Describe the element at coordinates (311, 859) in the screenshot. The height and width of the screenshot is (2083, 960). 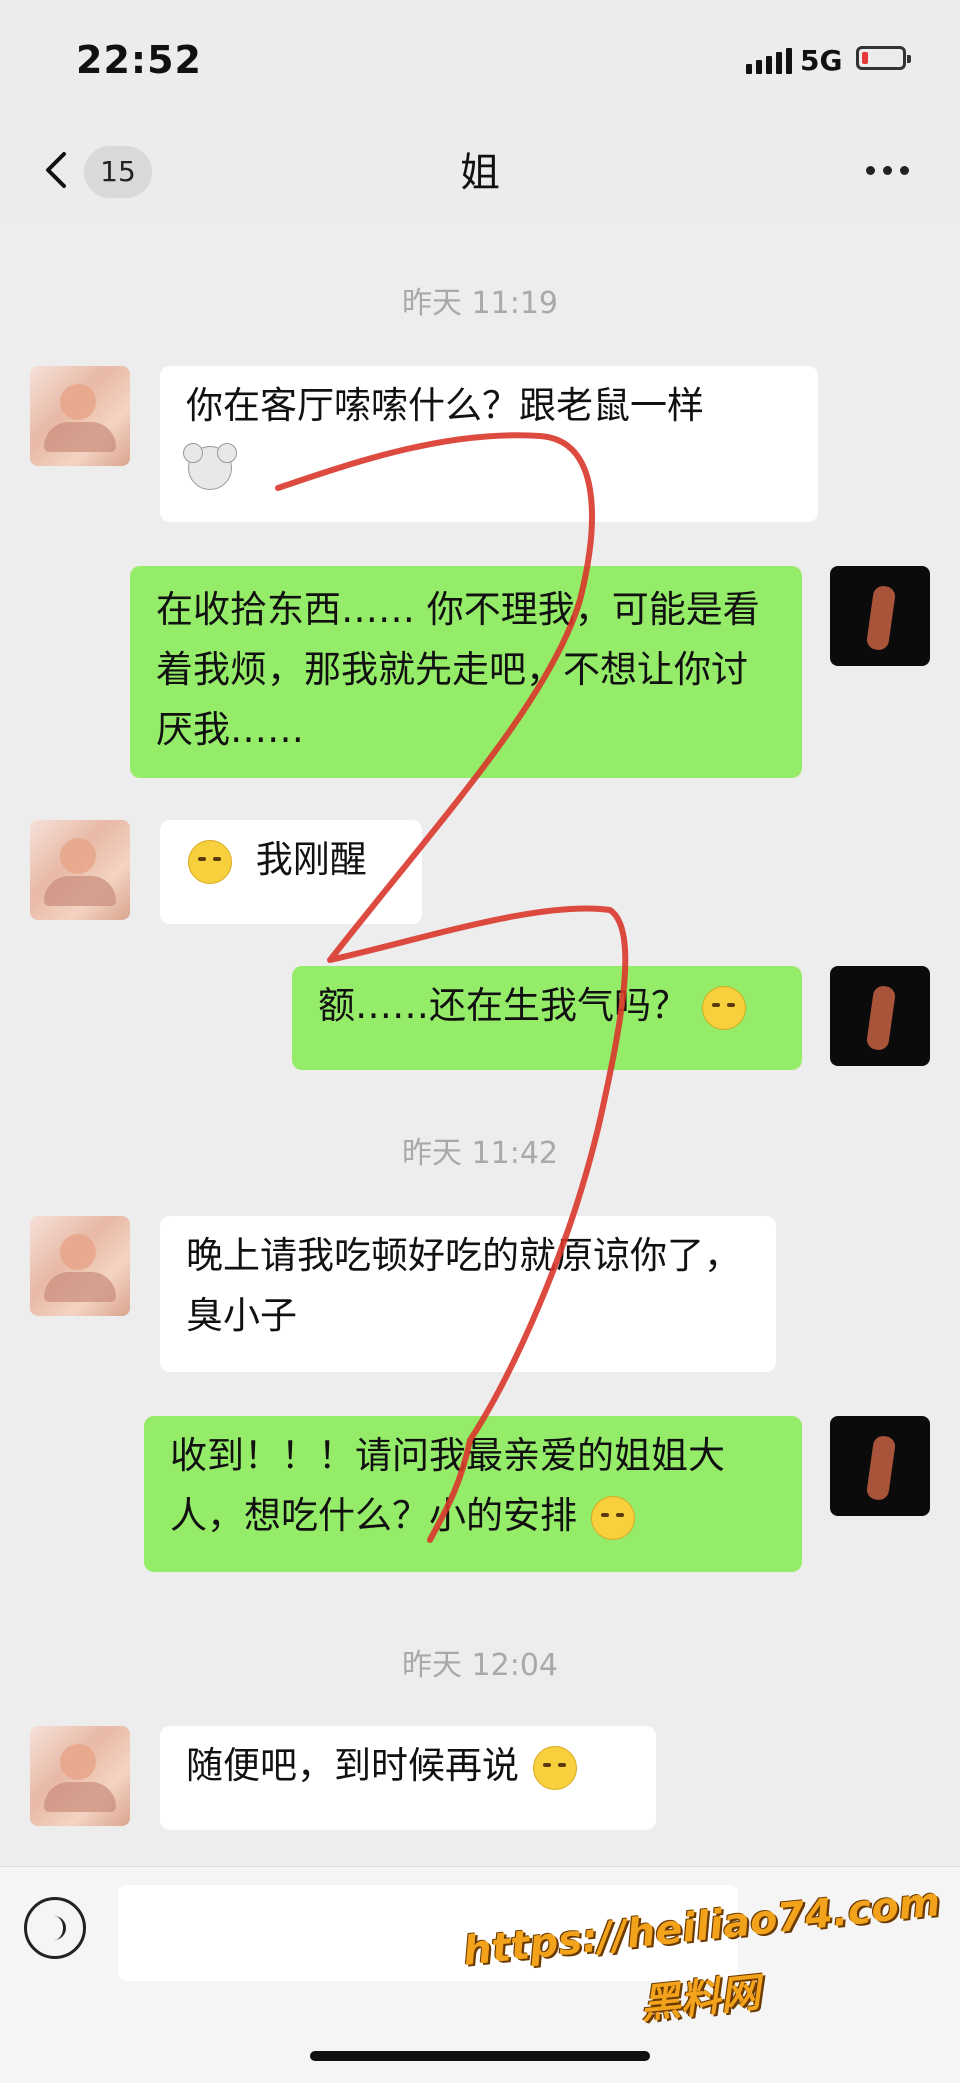
I see `message-text: 我刚醒` at that location.